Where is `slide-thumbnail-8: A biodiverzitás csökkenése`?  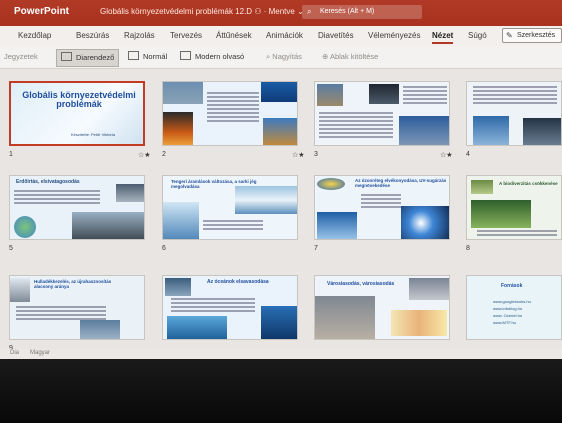 slide-thumbnail-8: A biodiverzitás csökkenése is located at coordinates (514, 207).